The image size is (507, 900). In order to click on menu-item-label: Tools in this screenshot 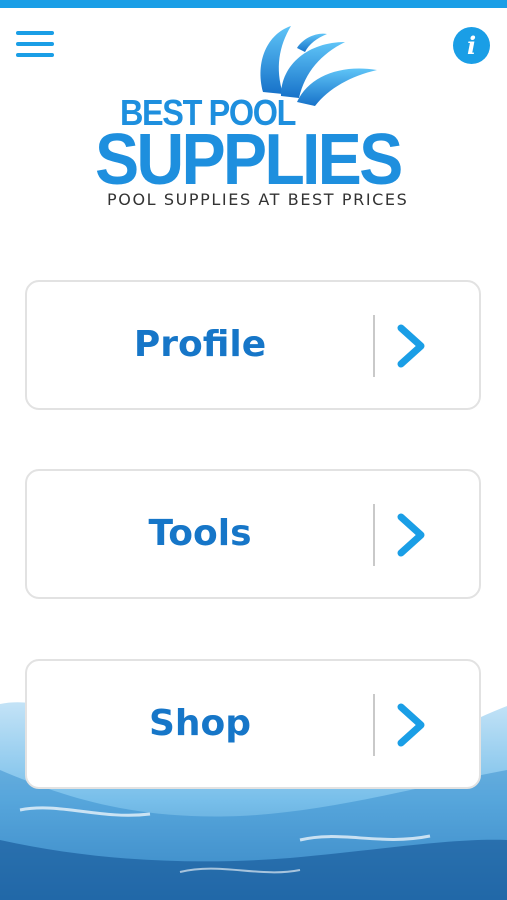, I will do `click(200, 533)`.